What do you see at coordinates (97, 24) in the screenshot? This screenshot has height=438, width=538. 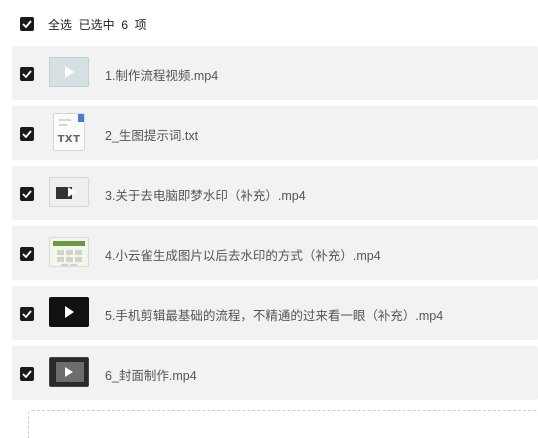 I see `selection-count-label: 全选 已选中 6 项` at bounding box center [97, 24].